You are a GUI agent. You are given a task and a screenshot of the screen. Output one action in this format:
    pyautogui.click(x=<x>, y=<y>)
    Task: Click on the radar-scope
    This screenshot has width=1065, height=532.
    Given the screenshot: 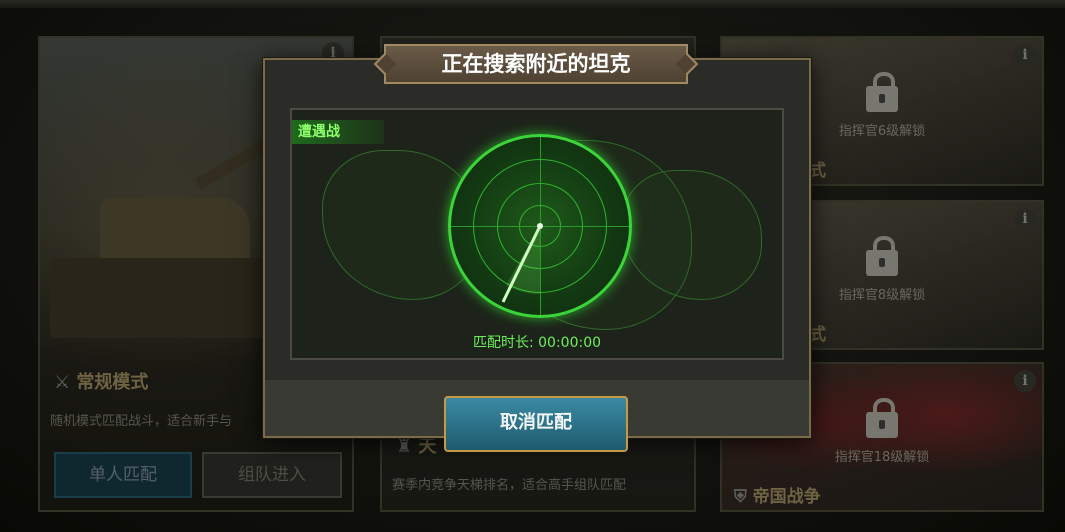 What is the action you would take?
    pyautogui.click(x=540, y=226)
    